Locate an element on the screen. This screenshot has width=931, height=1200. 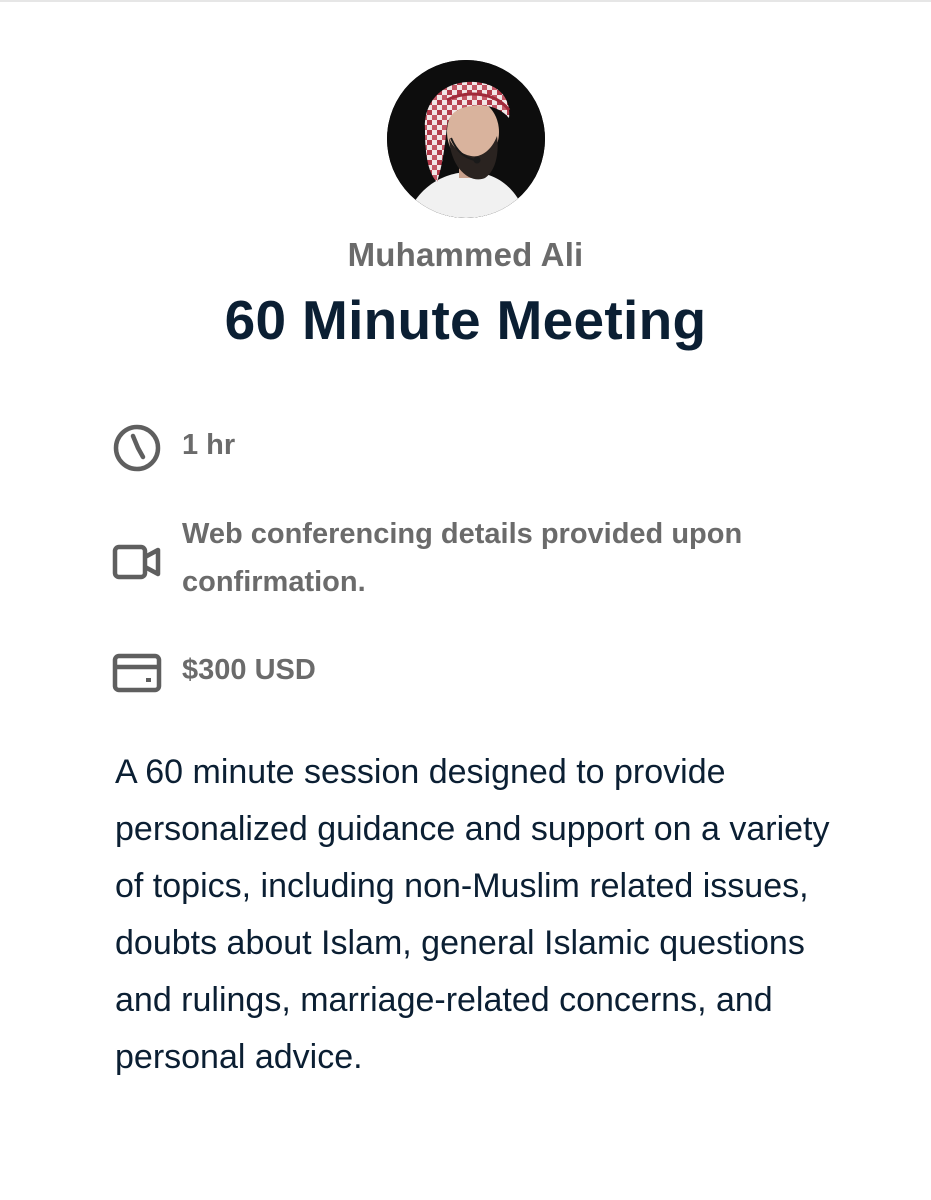
top-divider is located at coordinates (465, 1).